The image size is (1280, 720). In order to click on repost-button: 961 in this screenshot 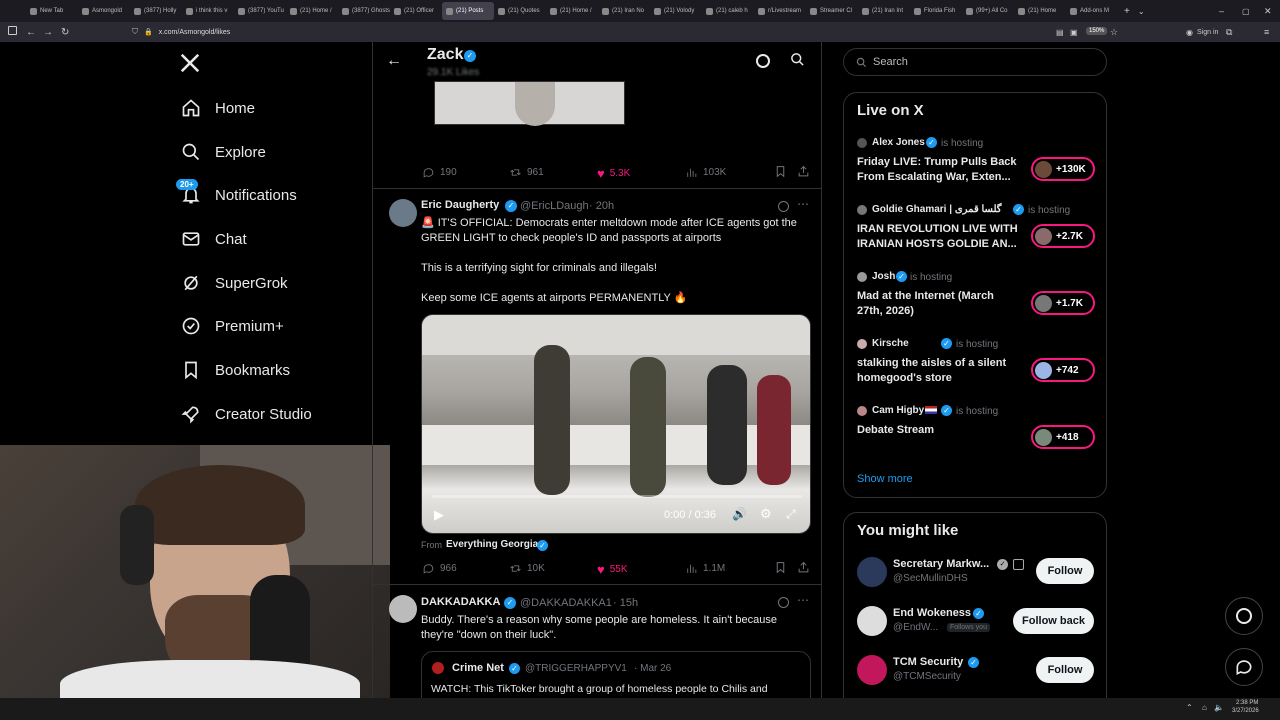, I will do `click(526, 172)`.